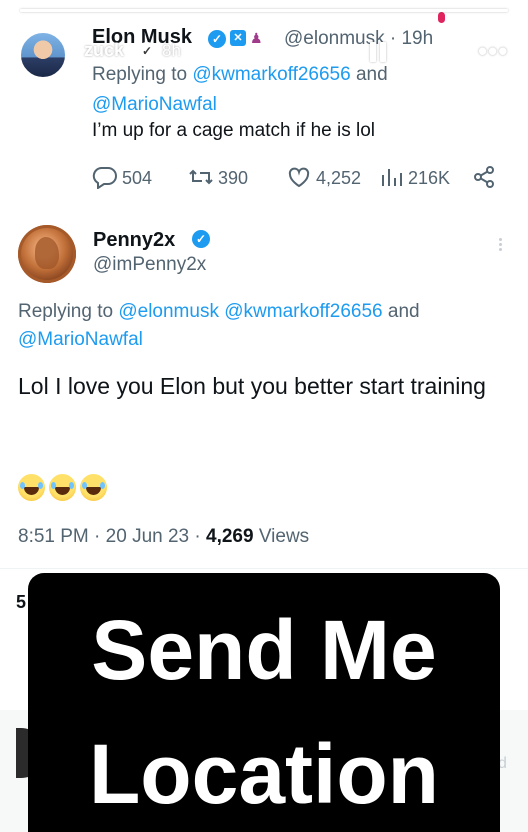 The height and width of the screenshot is (832, 528). Describe the element at coordinates (230, 536) in the screenshot. I see `views-count: 4,269` at that location.